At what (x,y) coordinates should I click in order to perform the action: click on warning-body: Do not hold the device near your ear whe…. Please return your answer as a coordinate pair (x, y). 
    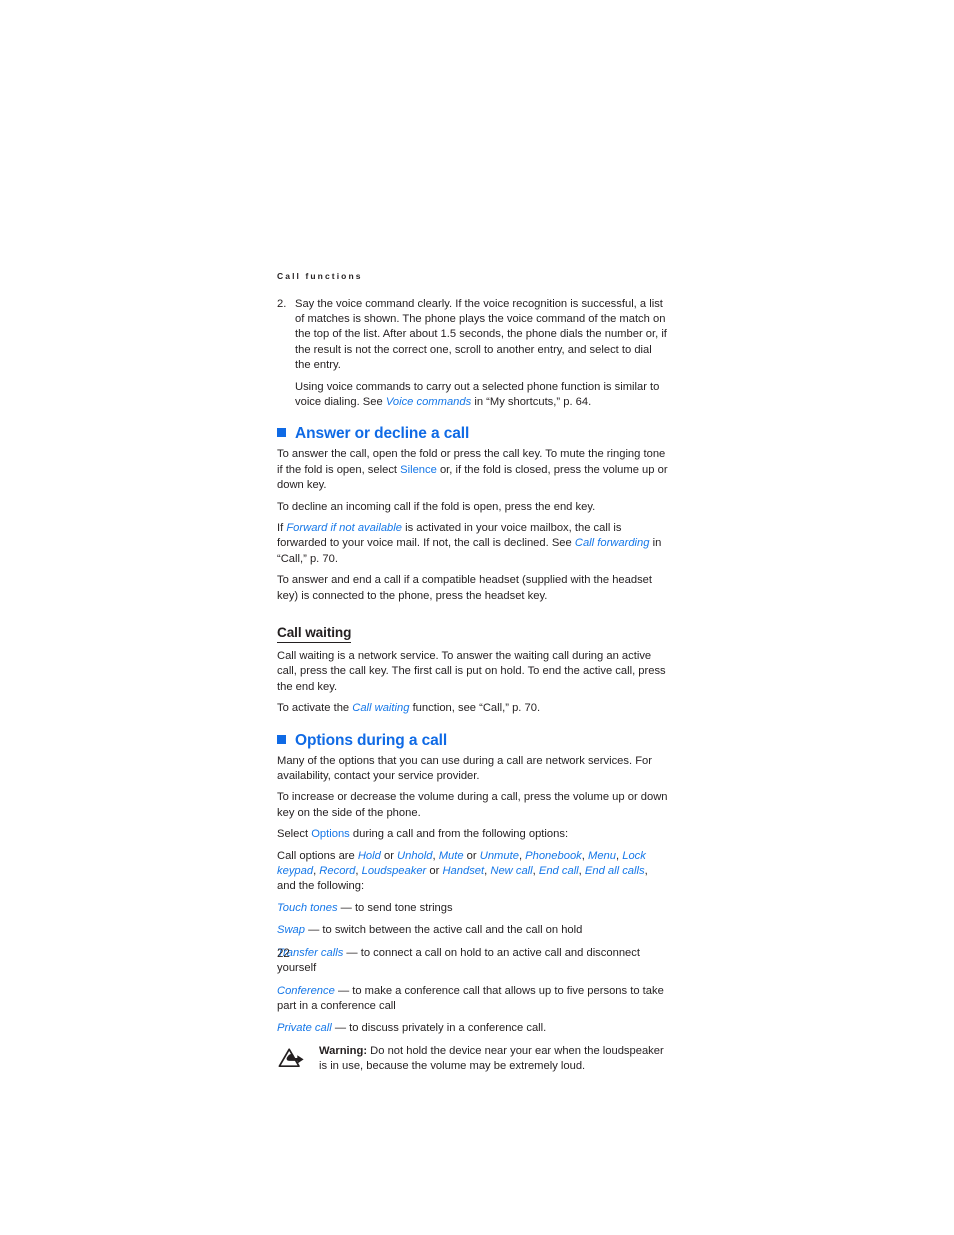
    Looking at the image, I should click on (491, 1058).